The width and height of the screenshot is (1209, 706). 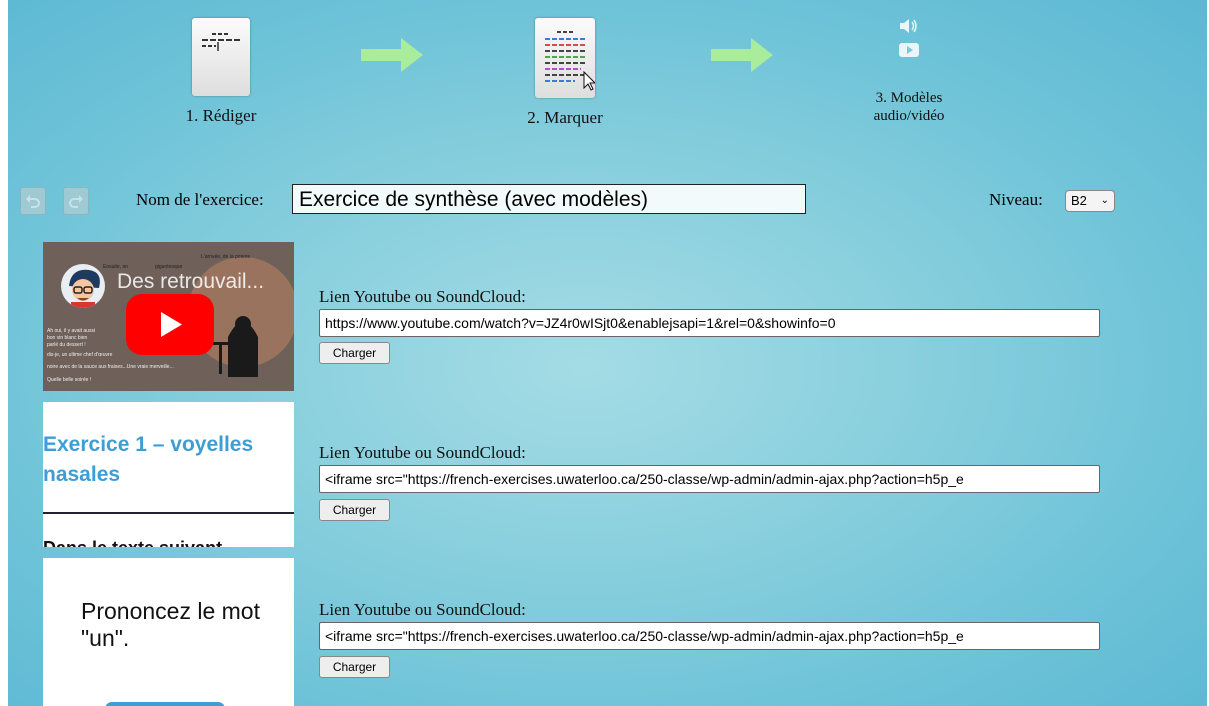 What do you see at coordinates (69, 380) in the screenshot?
I see `thumbnail-word: Quelle belle soirée !` at bounding box center [69, 380].